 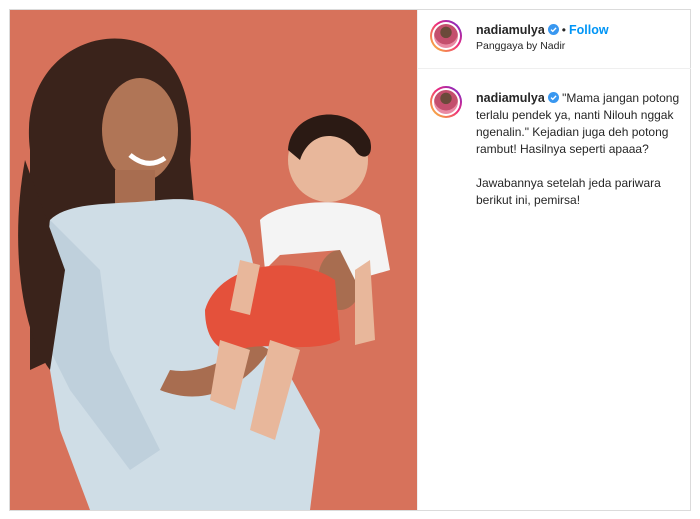 I want to click on post-header: nadiamulya • Follow Panggaya by Nadir, so click(x=554, y=39).